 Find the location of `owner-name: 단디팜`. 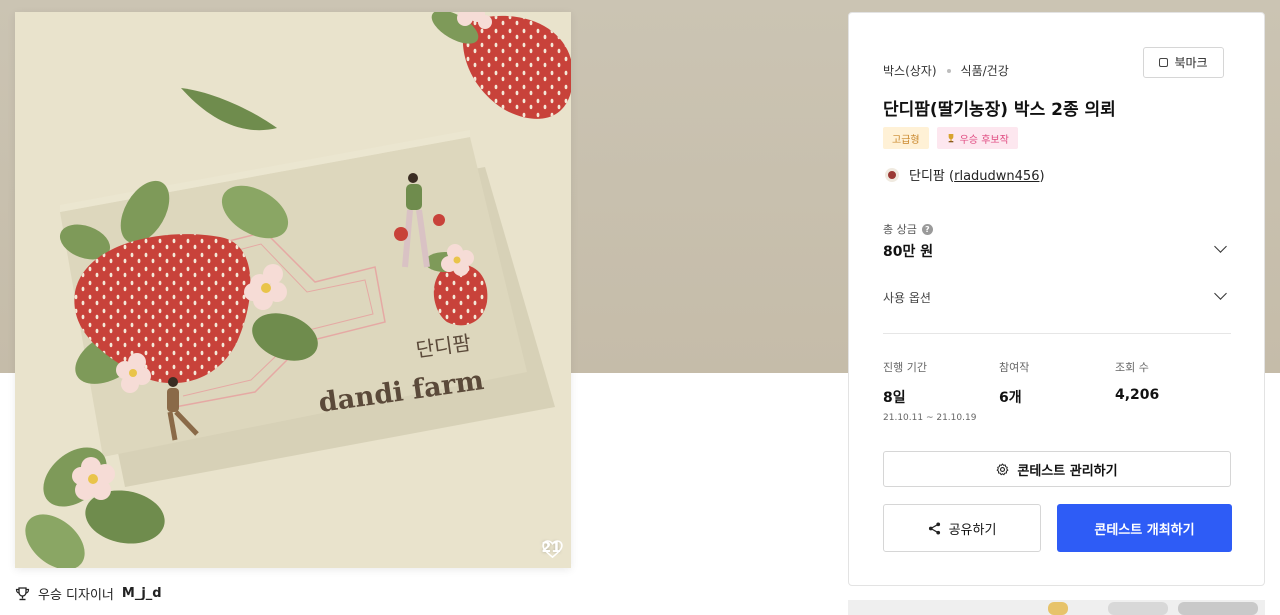

owner-name: 단디팜 is located at coordinates (927, 176).